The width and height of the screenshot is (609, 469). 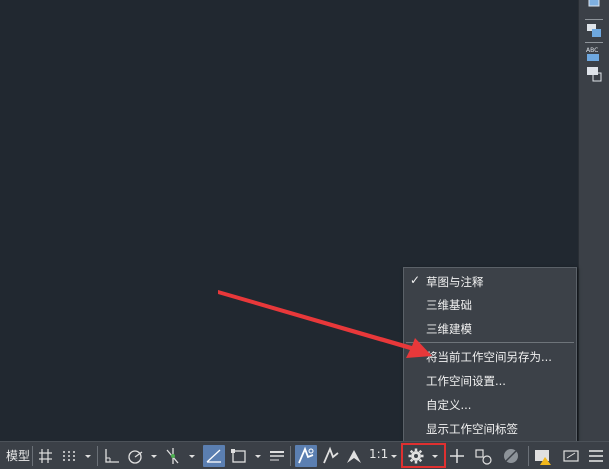 I want to click on right-toolbar: ABC, so click(x=593, y=220).